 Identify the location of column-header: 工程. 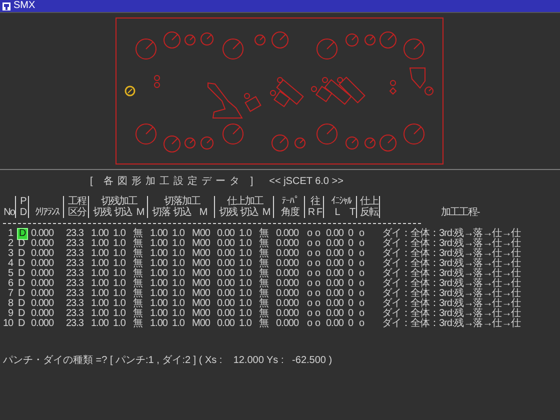
(77, 201).